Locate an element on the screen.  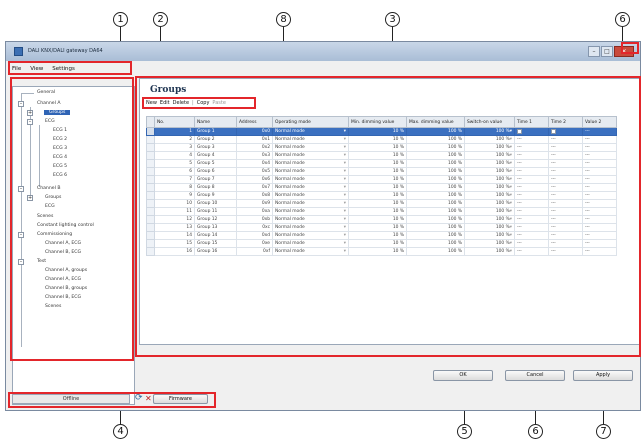
menu-file: File is located at coordinates (16, 69).